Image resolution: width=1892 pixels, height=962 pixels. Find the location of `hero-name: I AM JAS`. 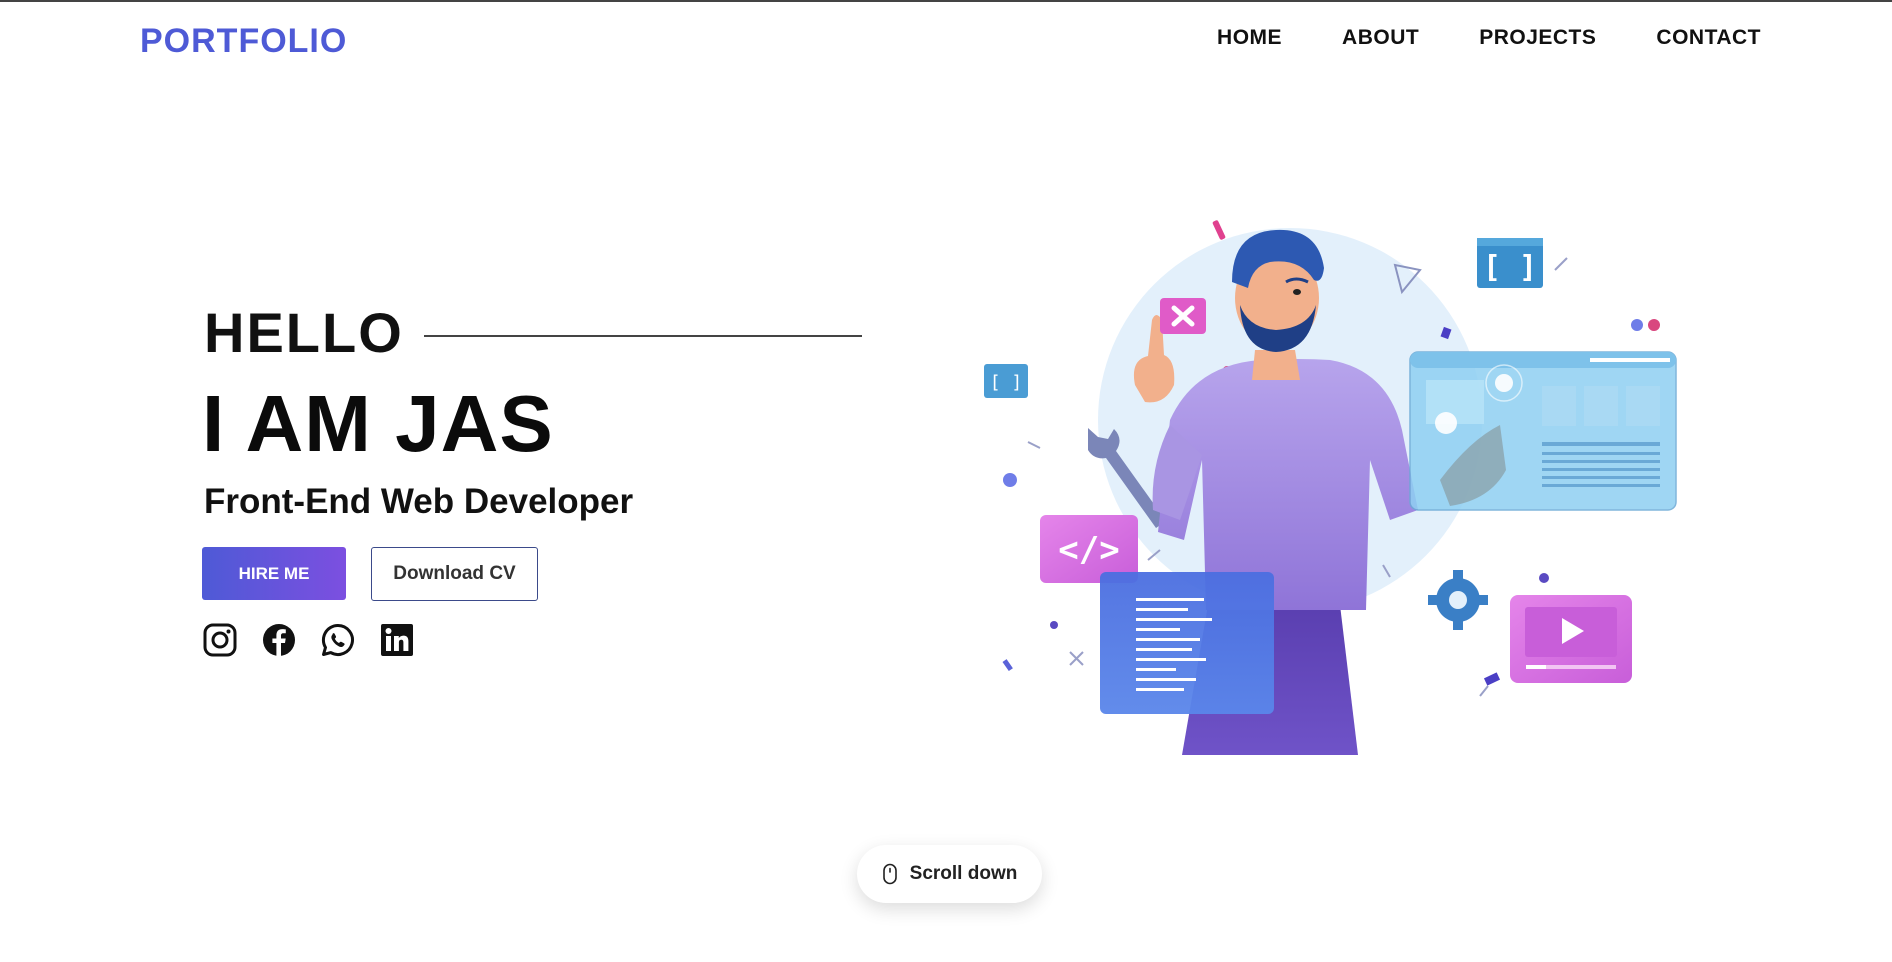

hero-name: I AM JAS is located at coordinates (378, 423).